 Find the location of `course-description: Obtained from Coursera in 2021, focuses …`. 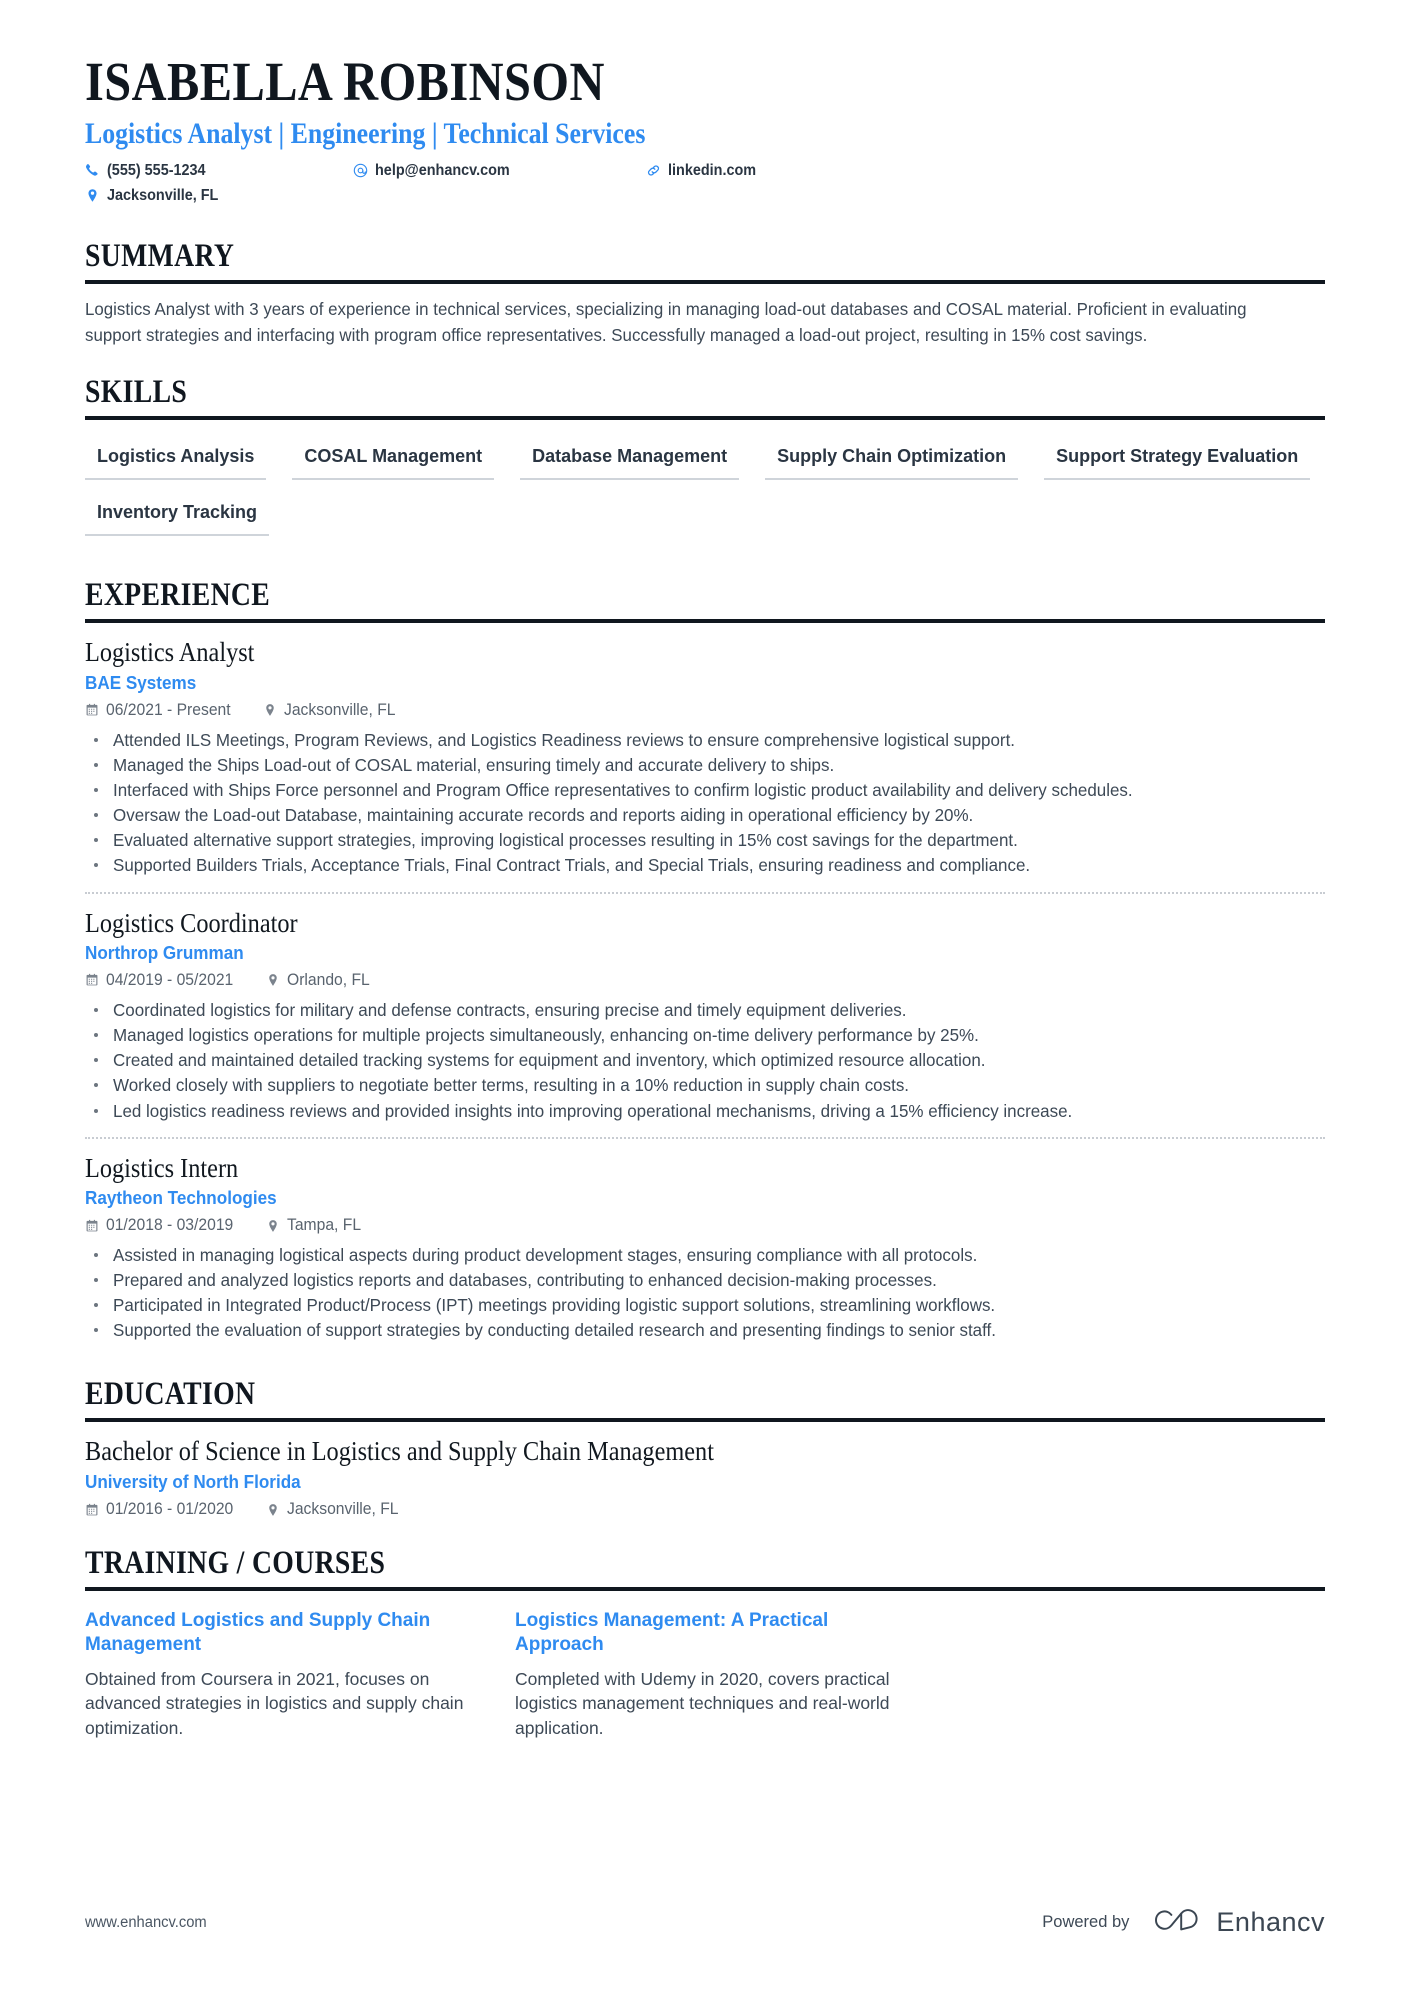

course-description: Obtained from Coursera in 2021, focuses … is located at coordinates (274, 1703).